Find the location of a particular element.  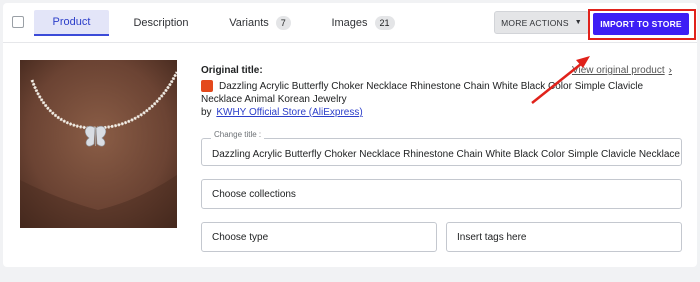

tab-product-label: Product is located at coordinates (71, 22).